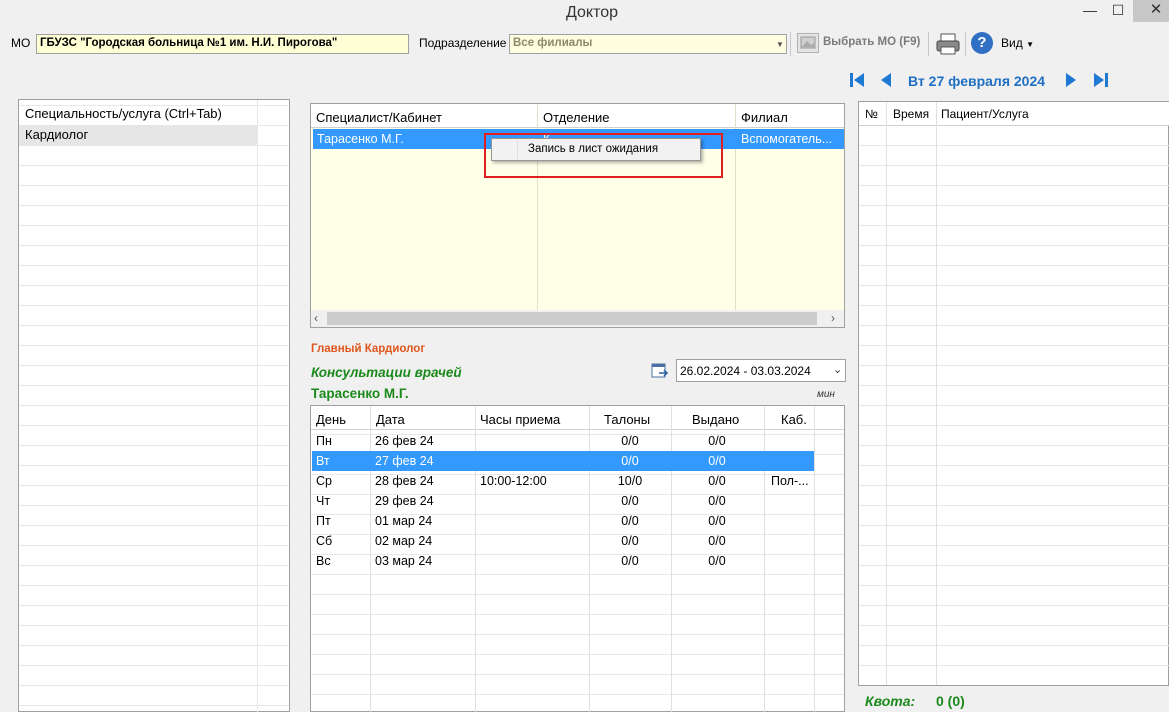 This screenshot has width=1169, height=712. What do you see at coordinates (360, 139) in the screenshot?
I see `specialist-name: Тарасенко М.Г.` at bounding box center [360, 139].